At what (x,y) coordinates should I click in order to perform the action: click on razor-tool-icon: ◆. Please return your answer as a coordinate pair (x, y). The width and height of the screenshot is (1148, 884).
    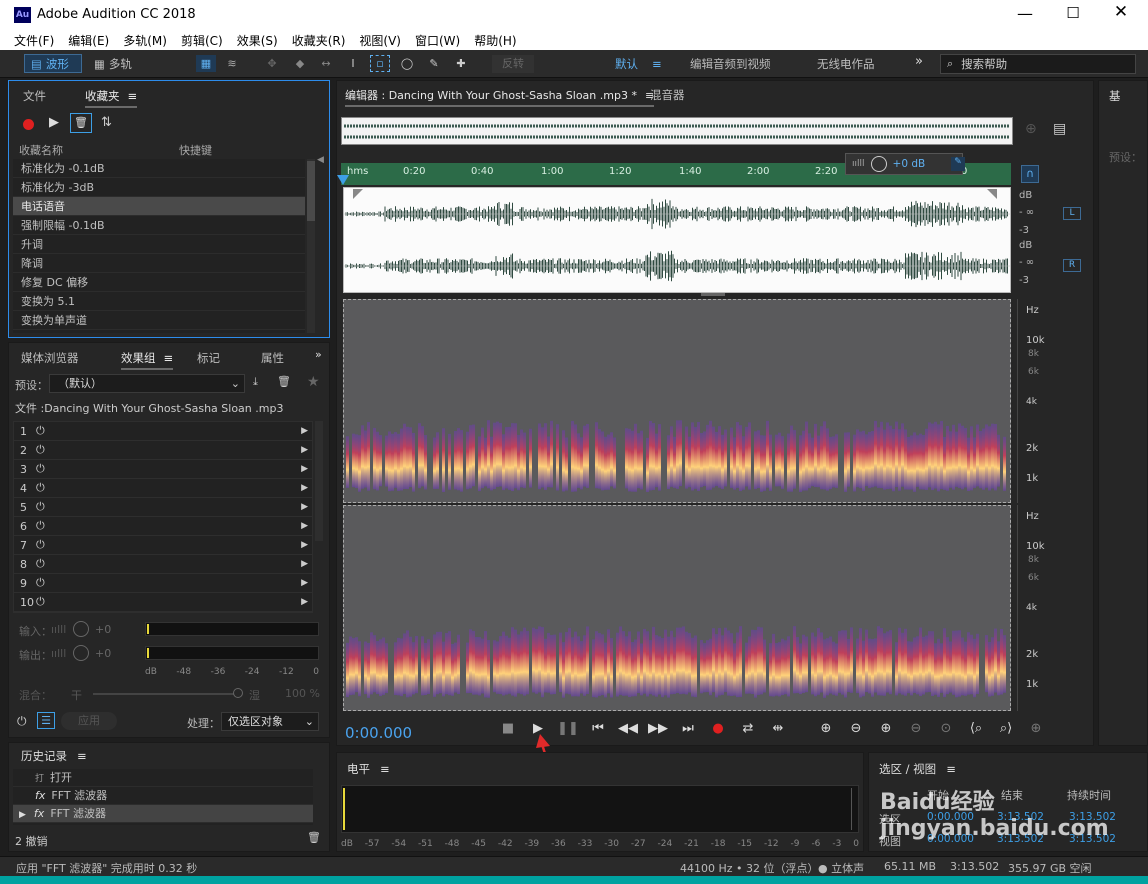
    Looking at the image, I should click on (300, 63).